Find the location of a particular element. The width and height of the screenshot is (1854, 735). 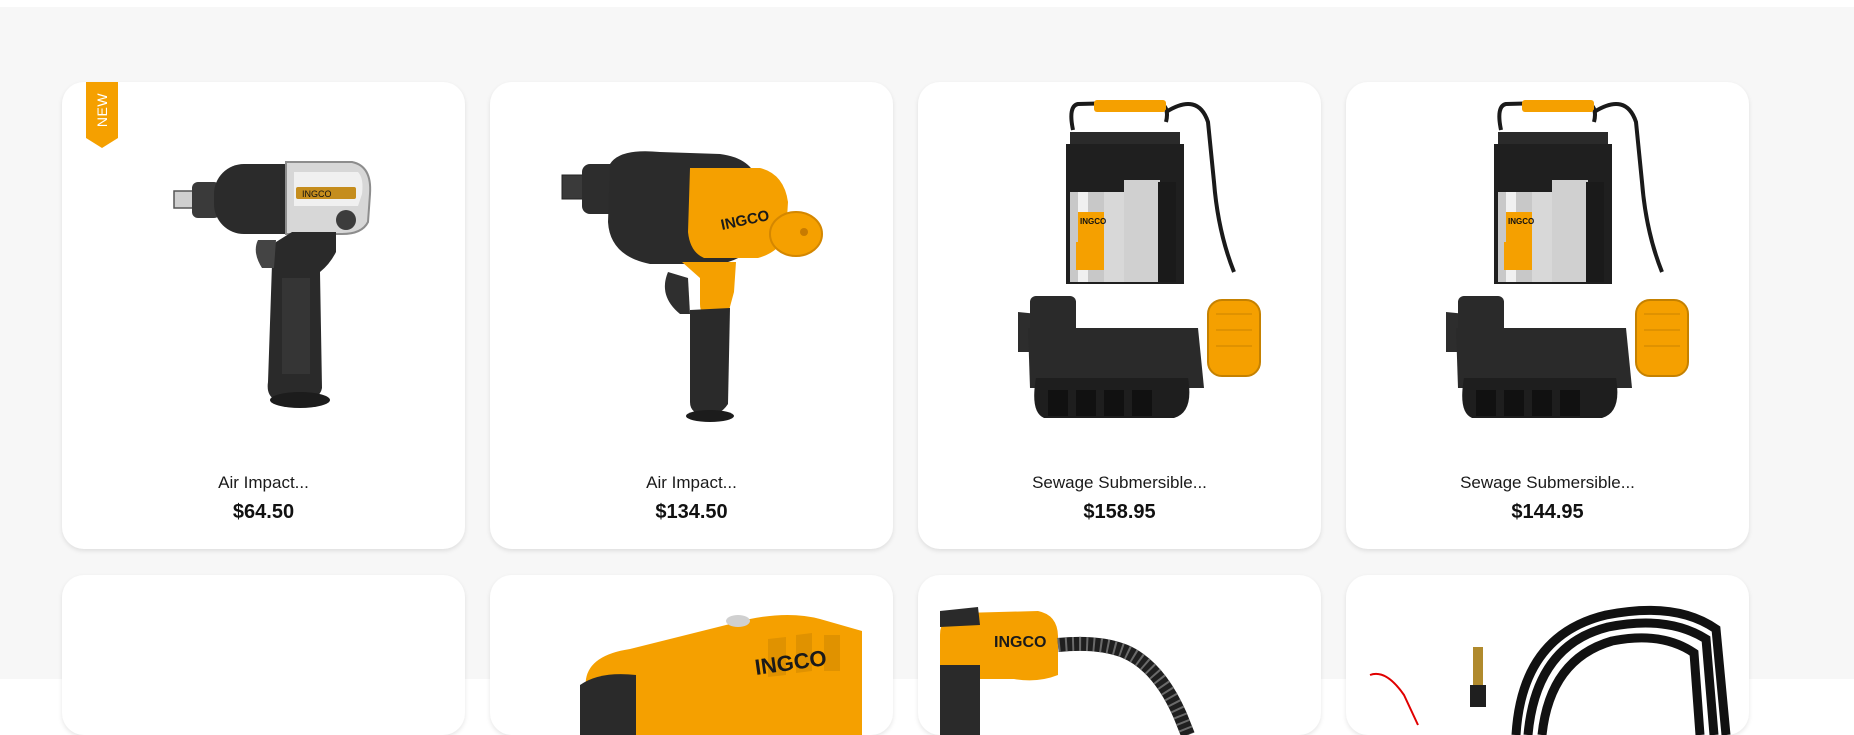

product-card: INGCO Air Impact... $134.50 is located at coordinates (691, 315).